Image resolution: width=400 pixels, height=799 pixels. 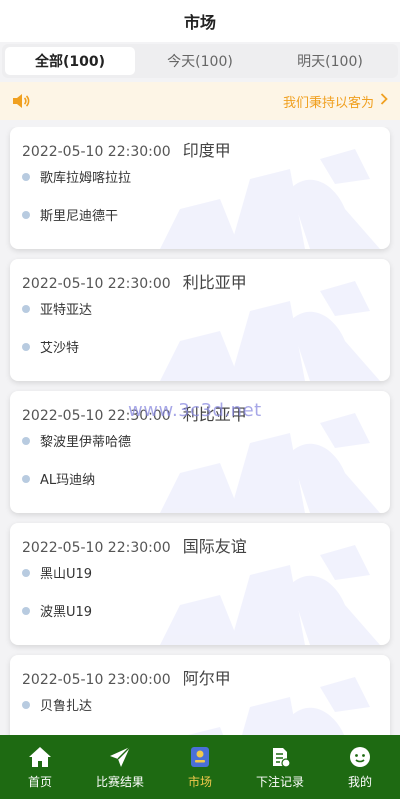 I want to click on home-team-name: 歌库拉姆喀拉拉, so click(x=86, y=178).